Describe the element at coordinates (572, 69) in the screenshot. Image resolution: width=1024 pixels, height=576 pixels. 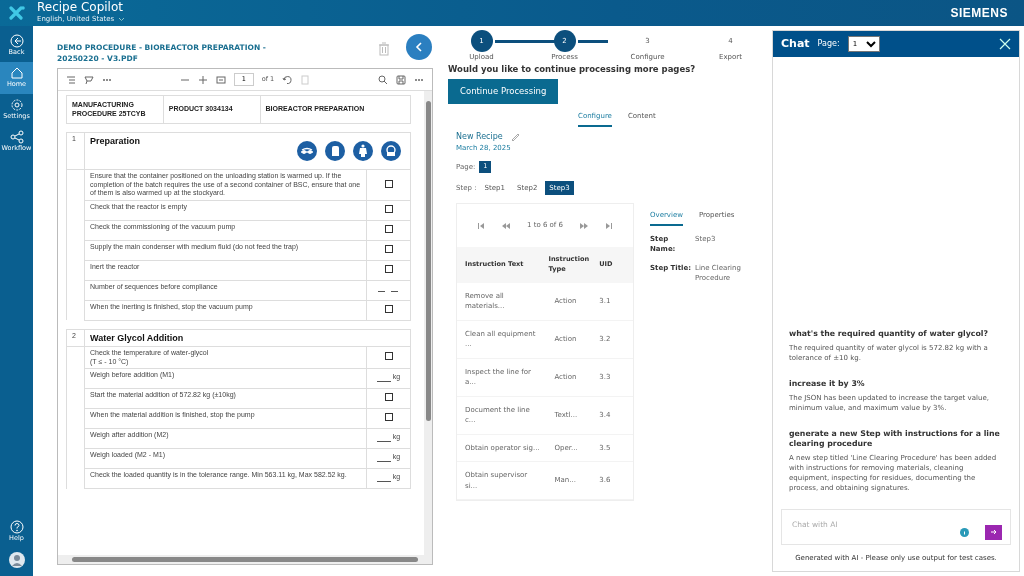
I see `question-text: Would you like to continue processing more pages?` at that location.